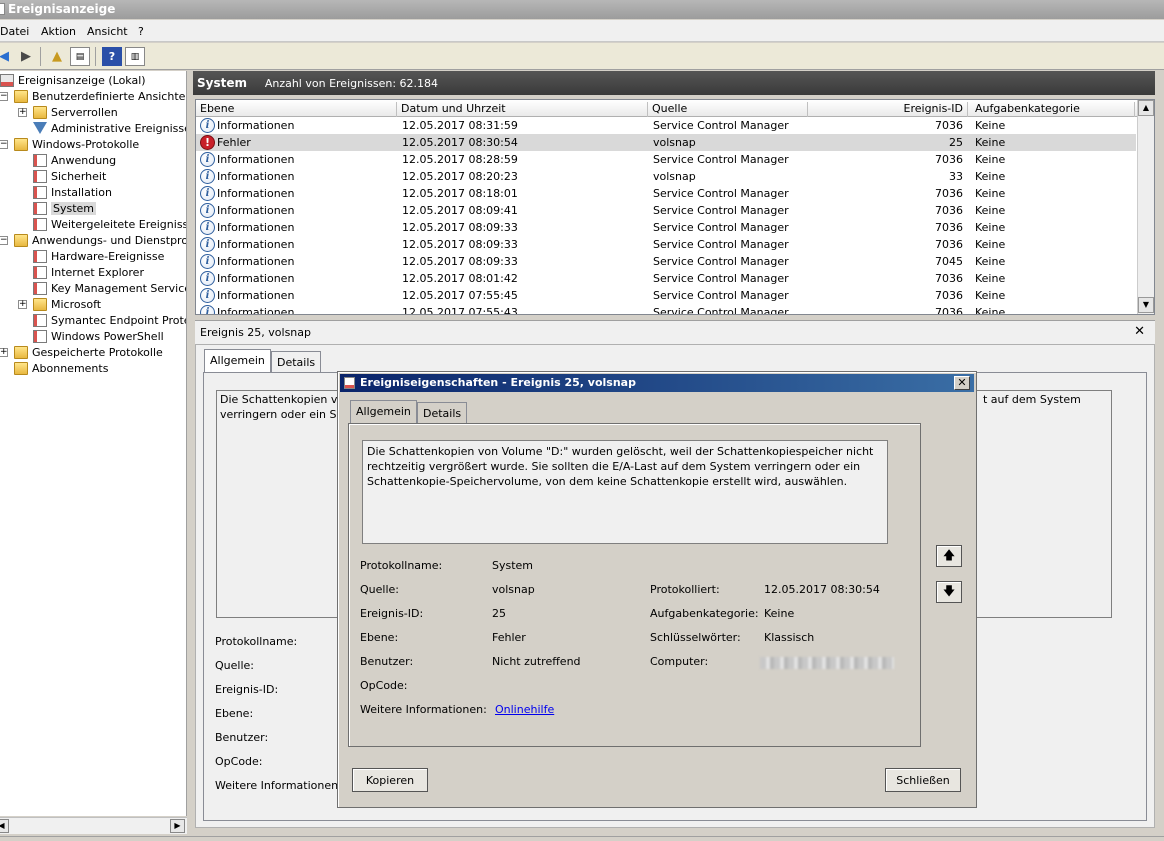 Image resolution: width=1164 pixels, height=841 pixels. What do you see at coordinates (100, 96) in the screenshot?
I see `tree-custom-views: Benutzerdefinierte Ansichten` at bounding box center [100, 96].